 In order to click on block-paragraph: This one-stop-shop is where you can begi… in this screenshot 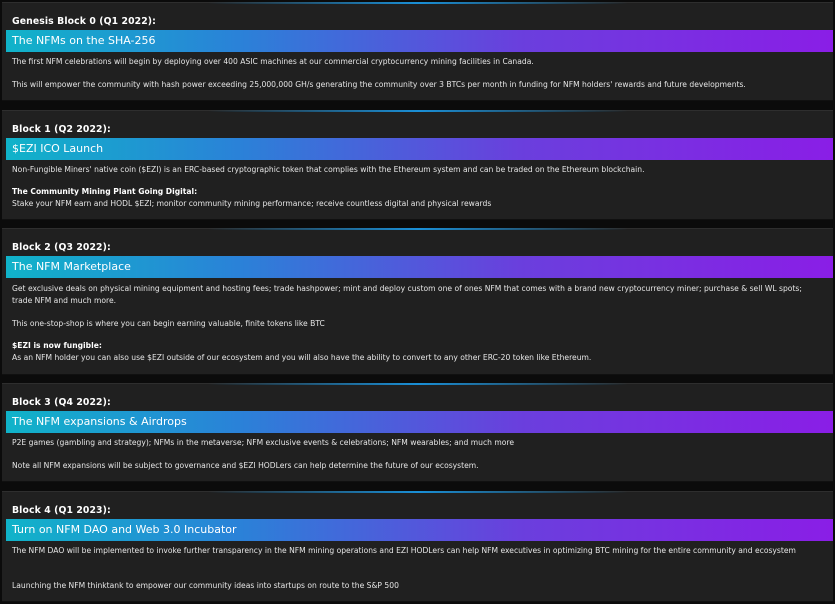, I will do `click(168, 323)`.